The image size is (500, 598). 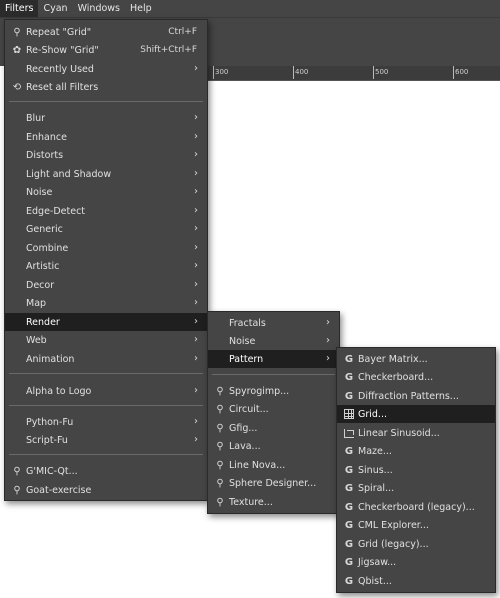 I want to click on menu-item-label: Blur, so click(x=36, y=118).